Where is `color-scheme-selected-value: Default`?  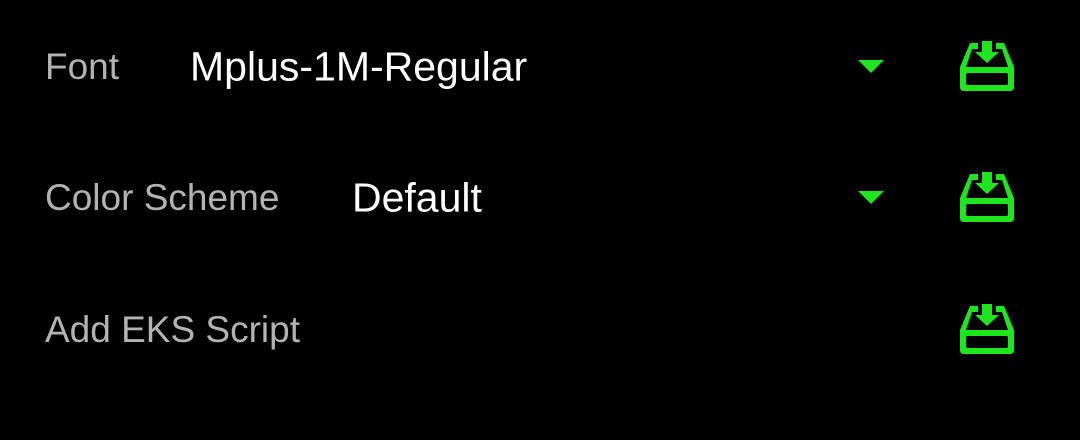 color-scheme-selected-value: Default is located at coordinates (417, 198).